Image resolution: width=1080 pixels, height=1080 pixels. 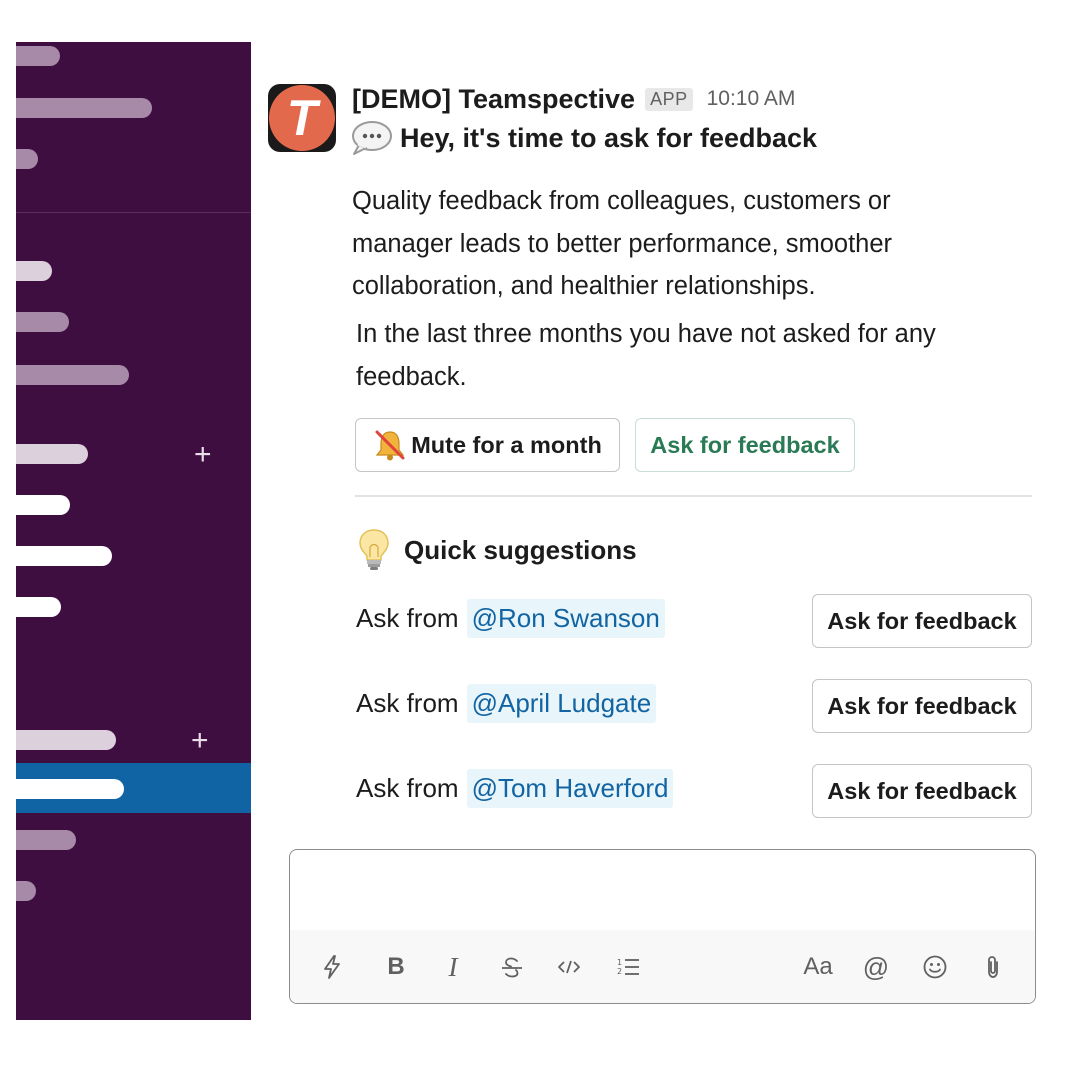 What do you see at coordinates (506, 444) in the screenshot?
I see `mute-button-label: Mute for a month` at bounding box center [506, 444].